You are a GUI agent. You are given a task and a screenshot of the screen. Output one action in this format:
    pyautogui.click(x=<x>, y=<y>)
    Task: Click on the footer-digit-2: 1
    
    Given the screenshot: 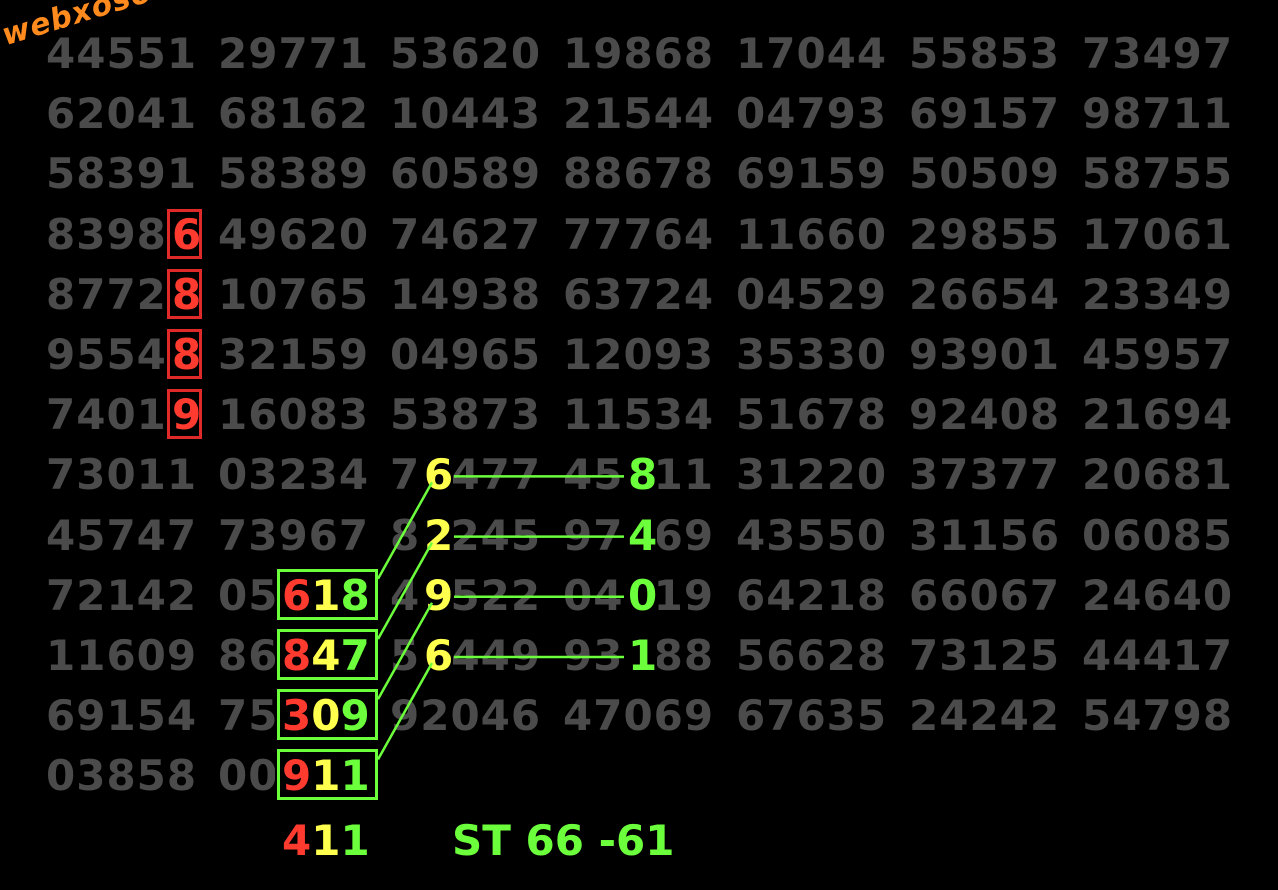 What is the action you would take?
    pyautogui.click(x=326, y=840)
    